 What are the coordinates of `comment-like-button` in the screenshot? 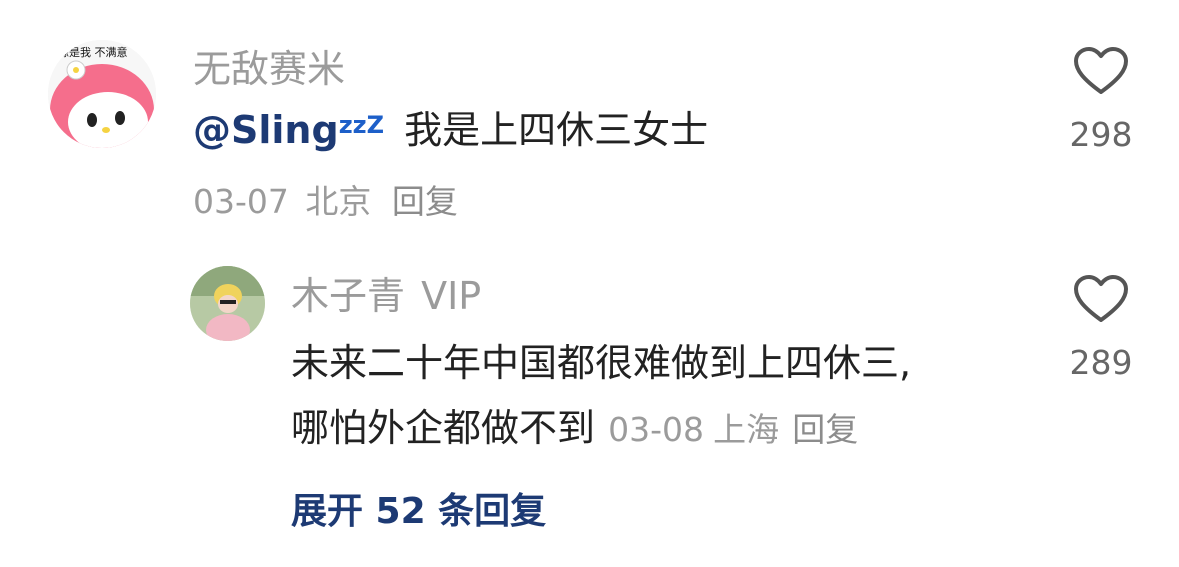 It's located at (1101, 73).